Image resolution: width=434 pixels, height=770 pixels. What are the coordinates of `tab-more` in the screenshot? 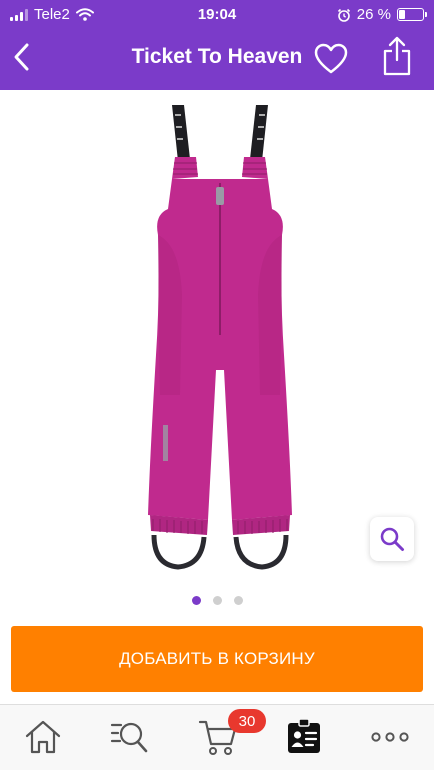 It's located at (390, 737).